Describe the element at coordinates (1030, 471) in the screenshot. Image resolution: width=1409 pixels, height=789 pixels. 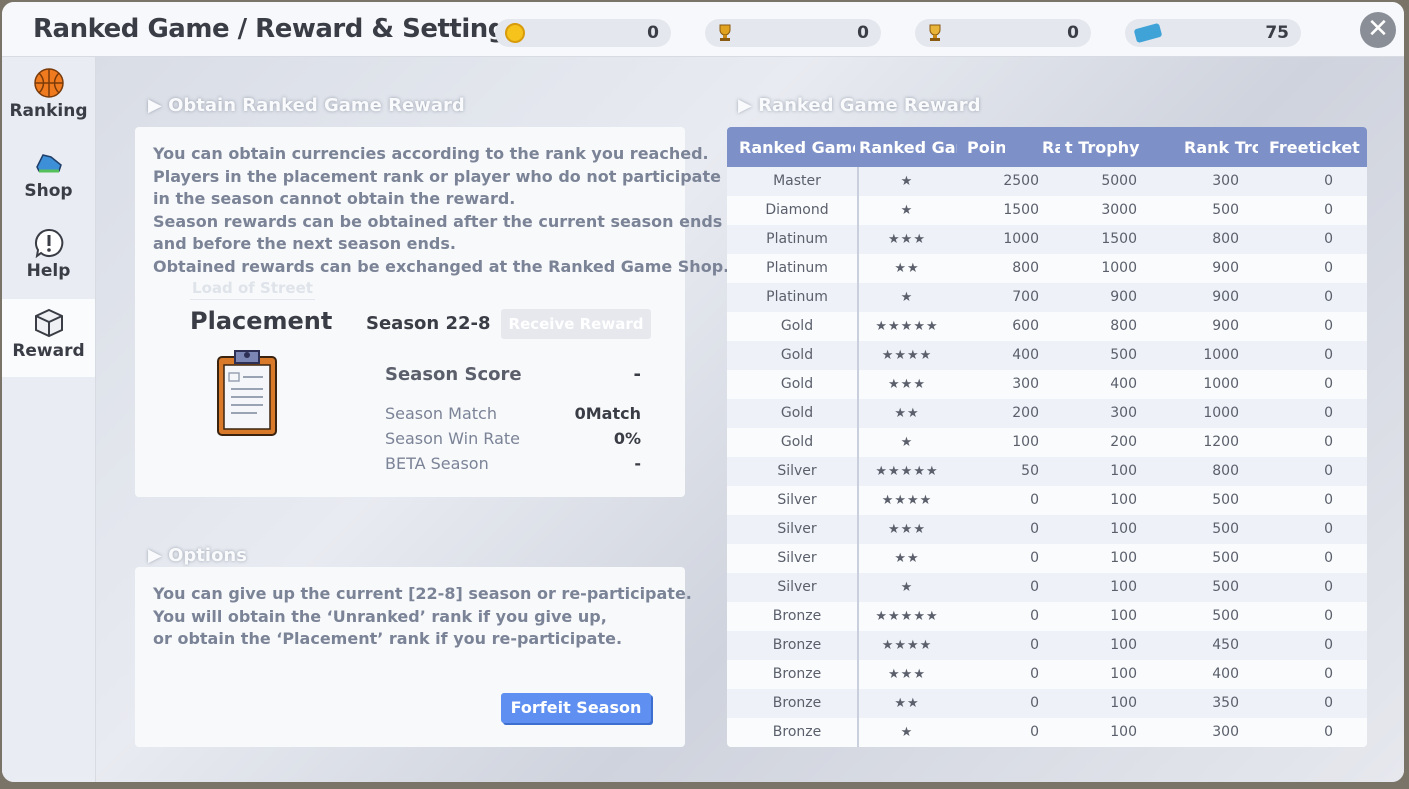
I see `value-cell: 50` at that location.